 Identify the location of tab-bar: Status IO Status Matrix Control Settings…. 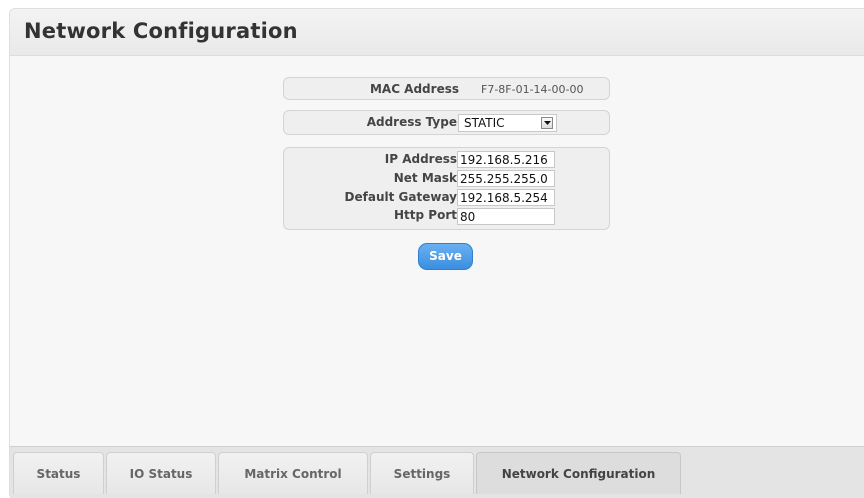
(437, 472).